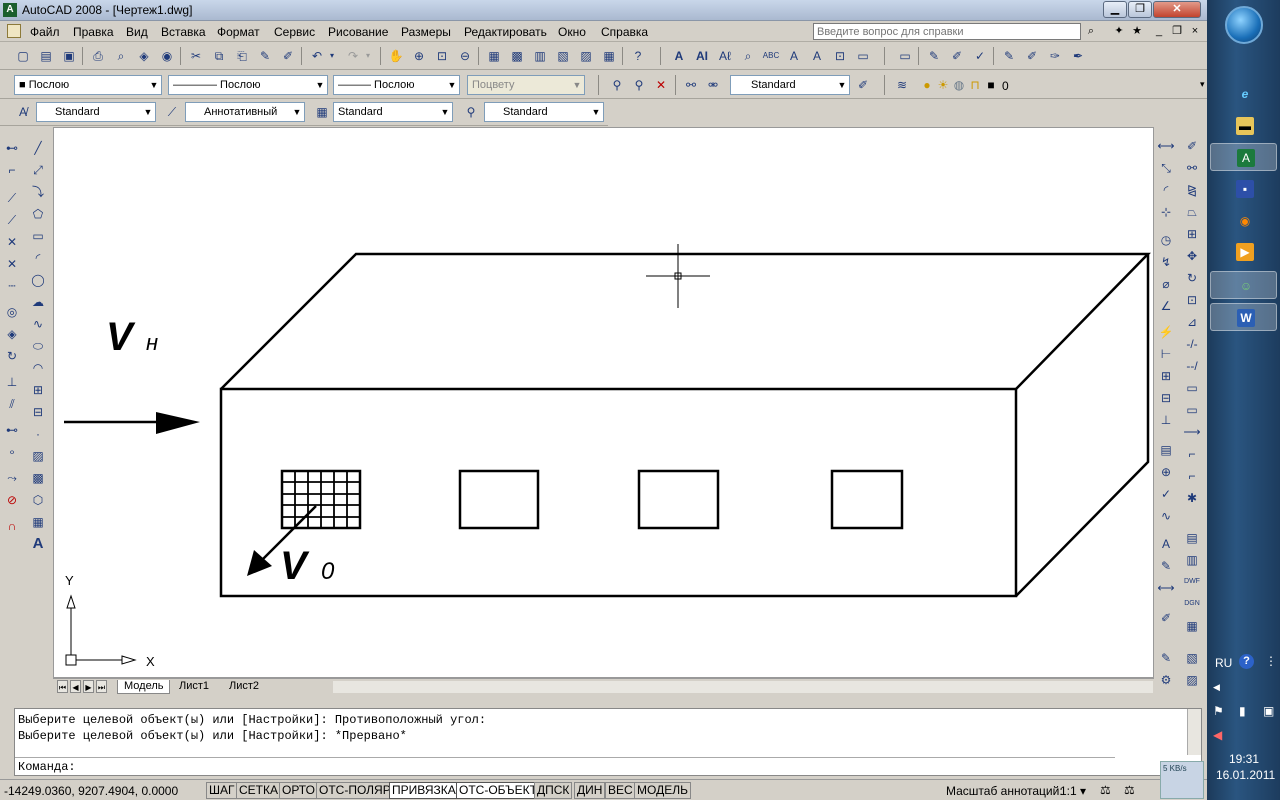 This screenshot has width=1280, height=800. I want to click on bedit-icon: ✎, so click(1009, 56).